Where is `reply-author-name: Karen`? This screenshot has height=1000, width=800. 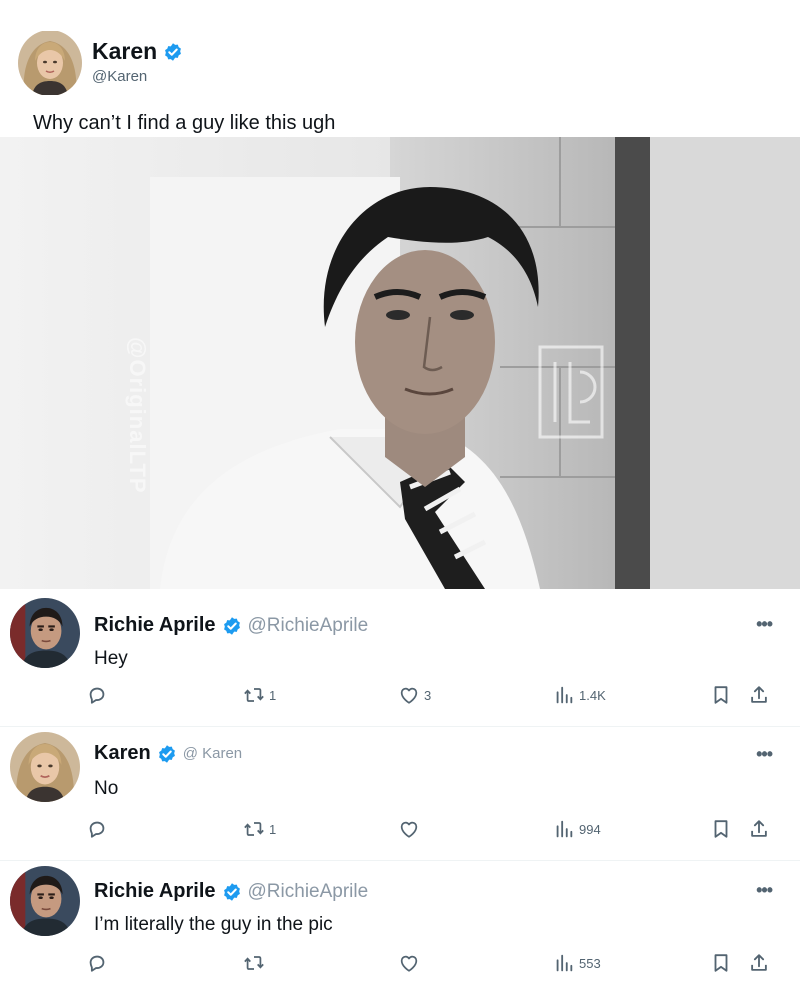
reply-author-name: Karen is located at coordinates (122, 753).